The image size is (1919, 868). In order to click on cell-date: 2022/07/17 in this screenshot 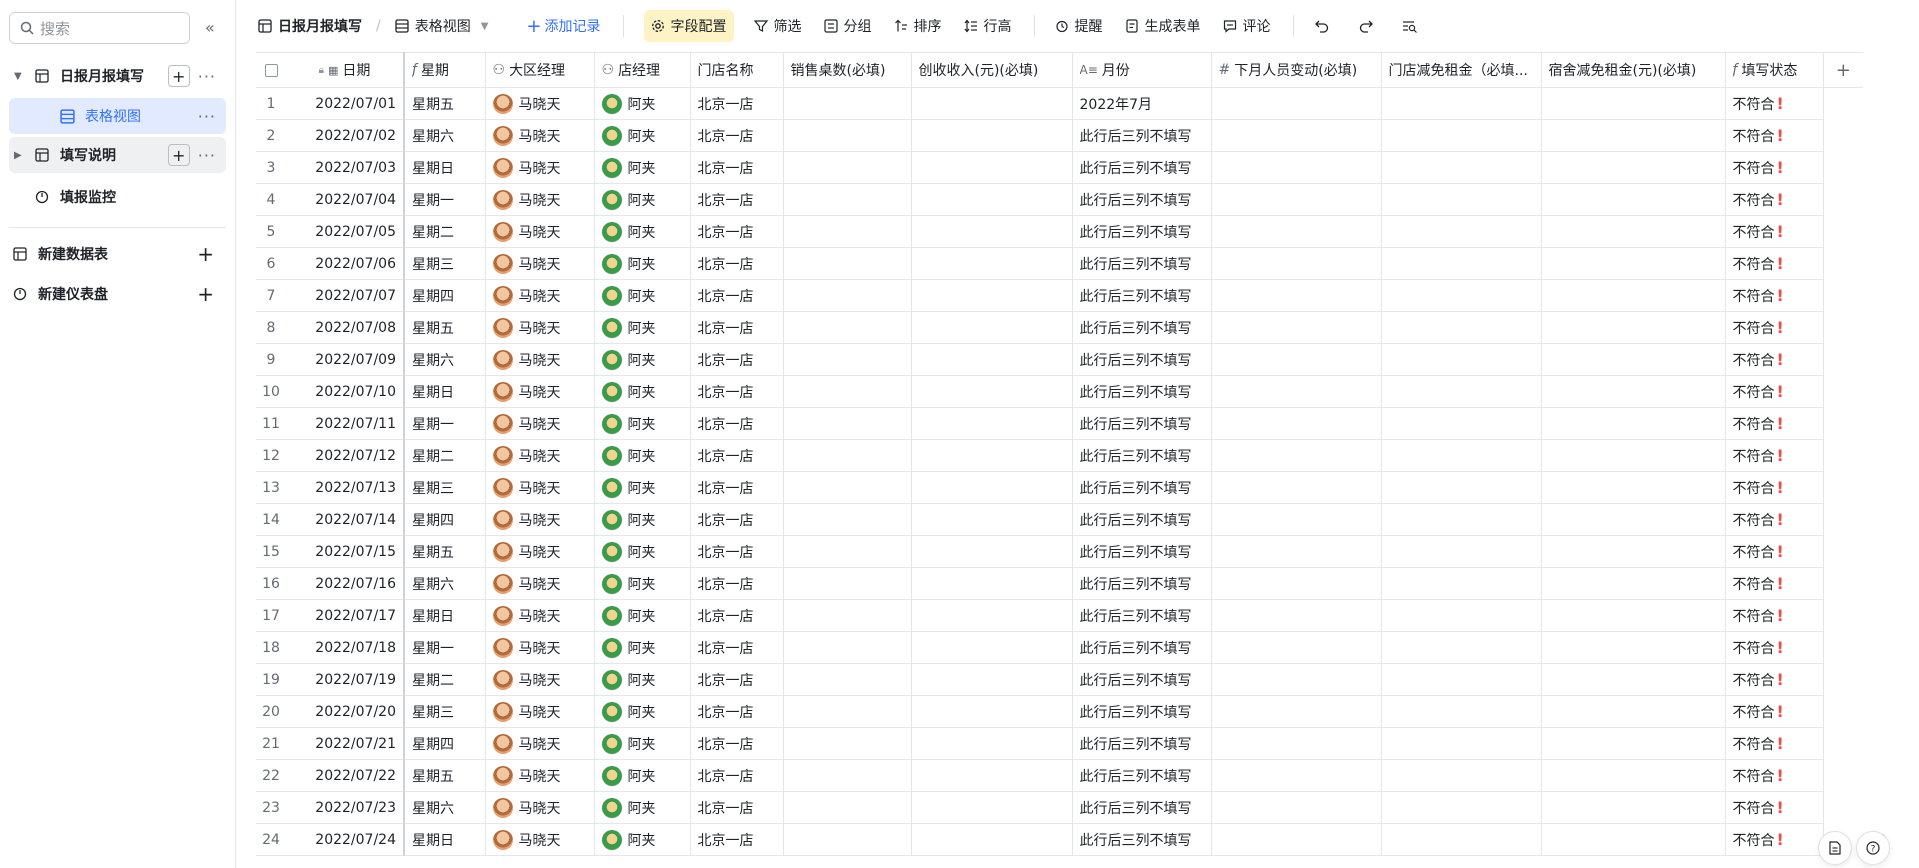, I will do `click(345, 615)`.